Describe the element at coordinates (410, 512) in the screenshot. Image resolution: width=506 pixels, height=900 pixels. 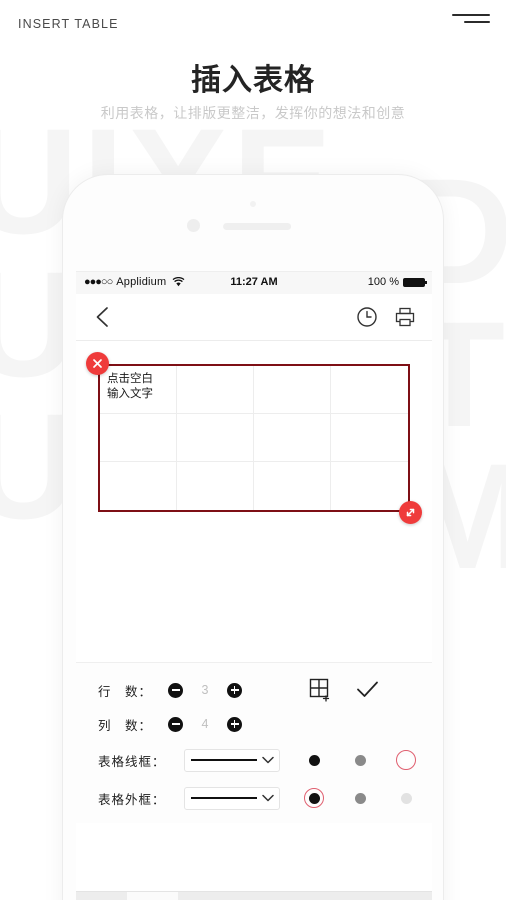
I see `resize-diagonal-icon` at that location.